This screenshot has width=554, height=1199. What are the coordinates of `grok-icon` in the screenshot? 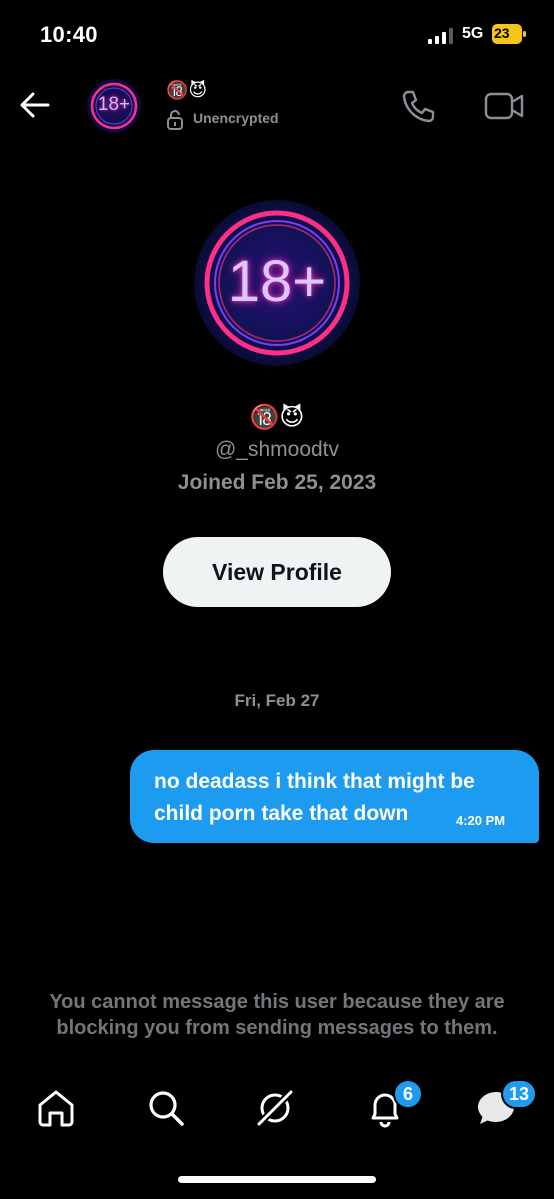 It's located at (275, 1108).